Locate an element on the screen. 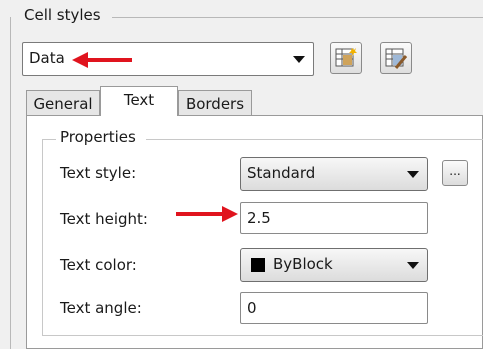 Image resolution: width=483 pixels, height=349 pixels. text-color-label: Text color: is located at coordinates (98, 265).